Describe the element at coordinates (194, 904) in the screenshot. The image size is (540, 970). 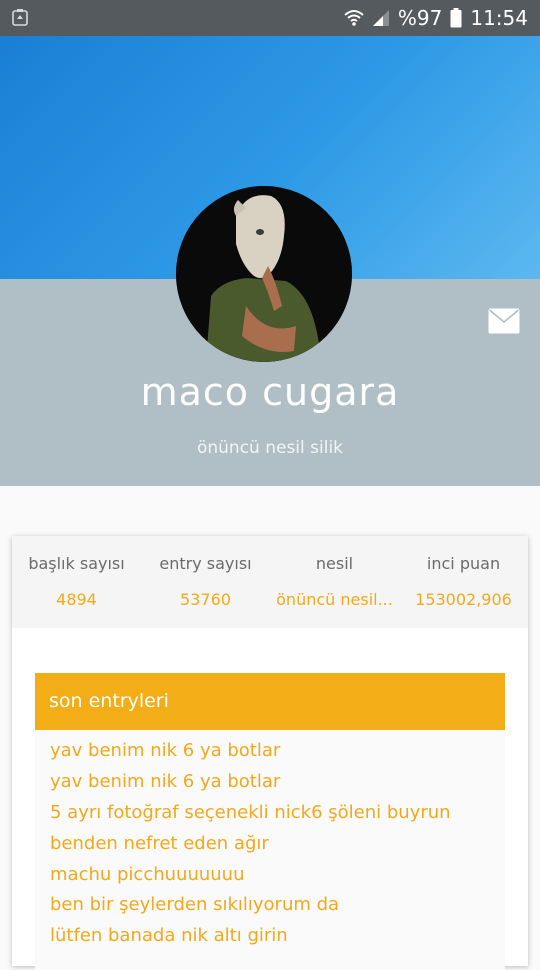
I see `entry-link: ben bir şeylerden sıkılıyorum da` at that location.